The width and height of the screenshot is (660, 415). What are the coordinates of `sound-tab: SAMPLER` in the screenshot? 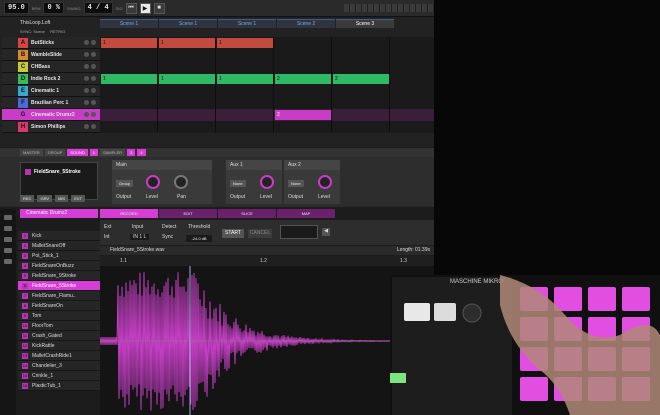 It's located at (113, 152).